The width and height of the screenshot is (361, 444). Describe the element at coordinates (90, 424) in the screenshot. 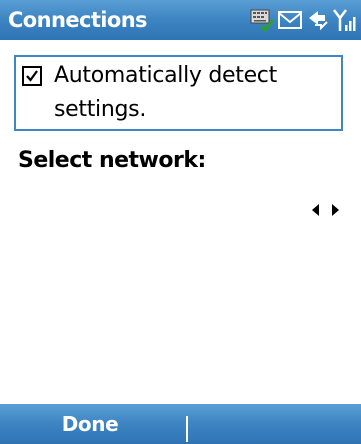

I see `done-button: Done` at that location.